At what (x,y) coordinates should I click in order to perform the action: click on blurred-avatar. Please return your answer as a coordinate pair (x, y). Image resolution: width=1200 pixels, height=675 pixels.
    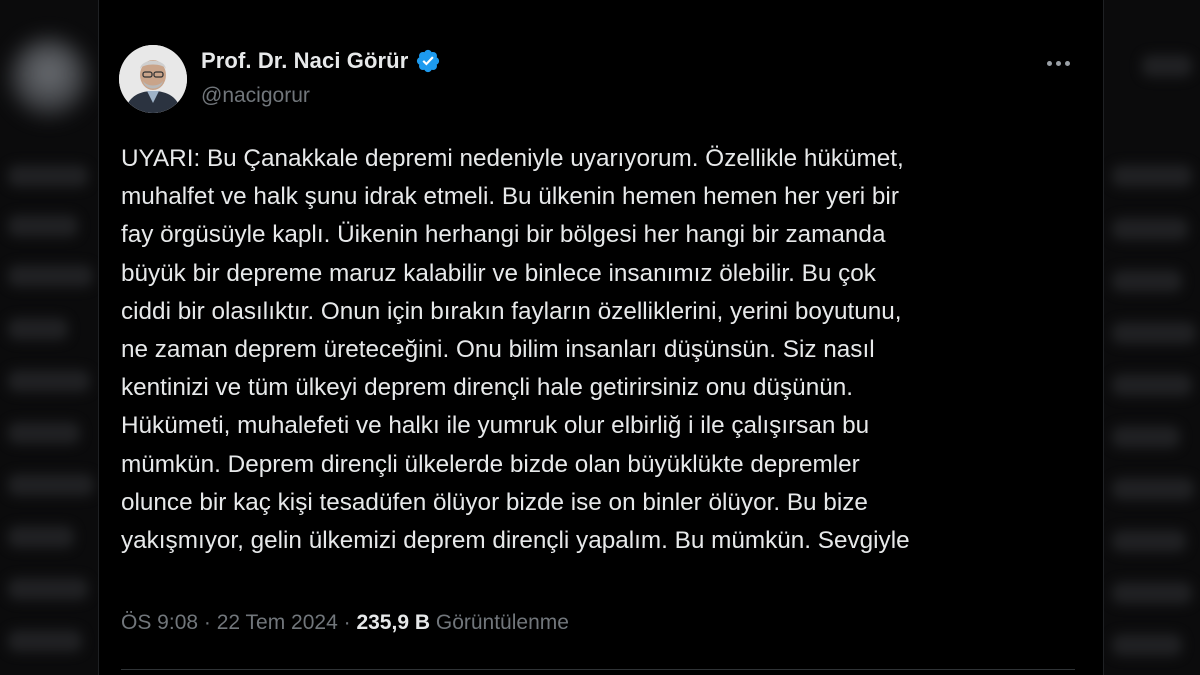
    Looking at the image, I should click on (49, 77).